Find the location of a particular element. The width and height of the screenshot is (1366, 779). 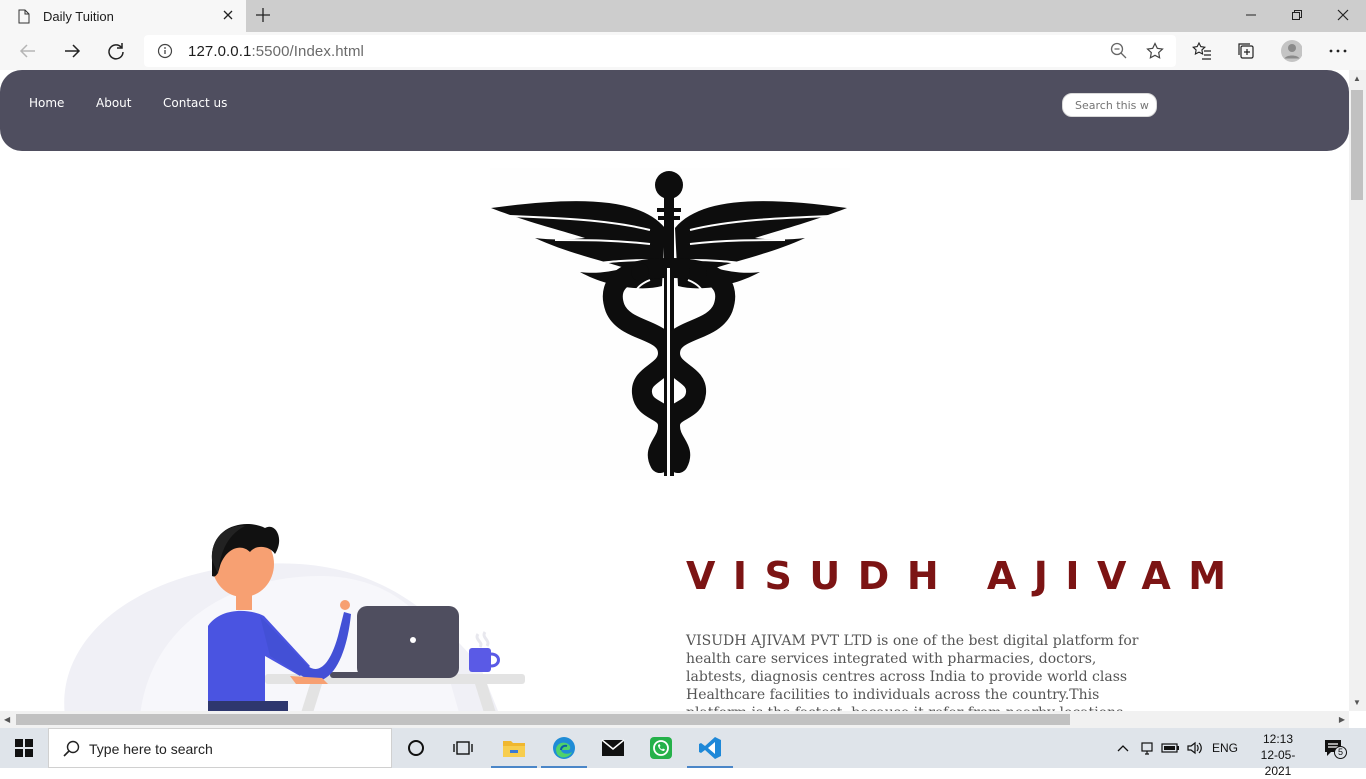

browser-toolbar: 127.0.0.1:5500/Index.html is located at coordinates (683, 51).